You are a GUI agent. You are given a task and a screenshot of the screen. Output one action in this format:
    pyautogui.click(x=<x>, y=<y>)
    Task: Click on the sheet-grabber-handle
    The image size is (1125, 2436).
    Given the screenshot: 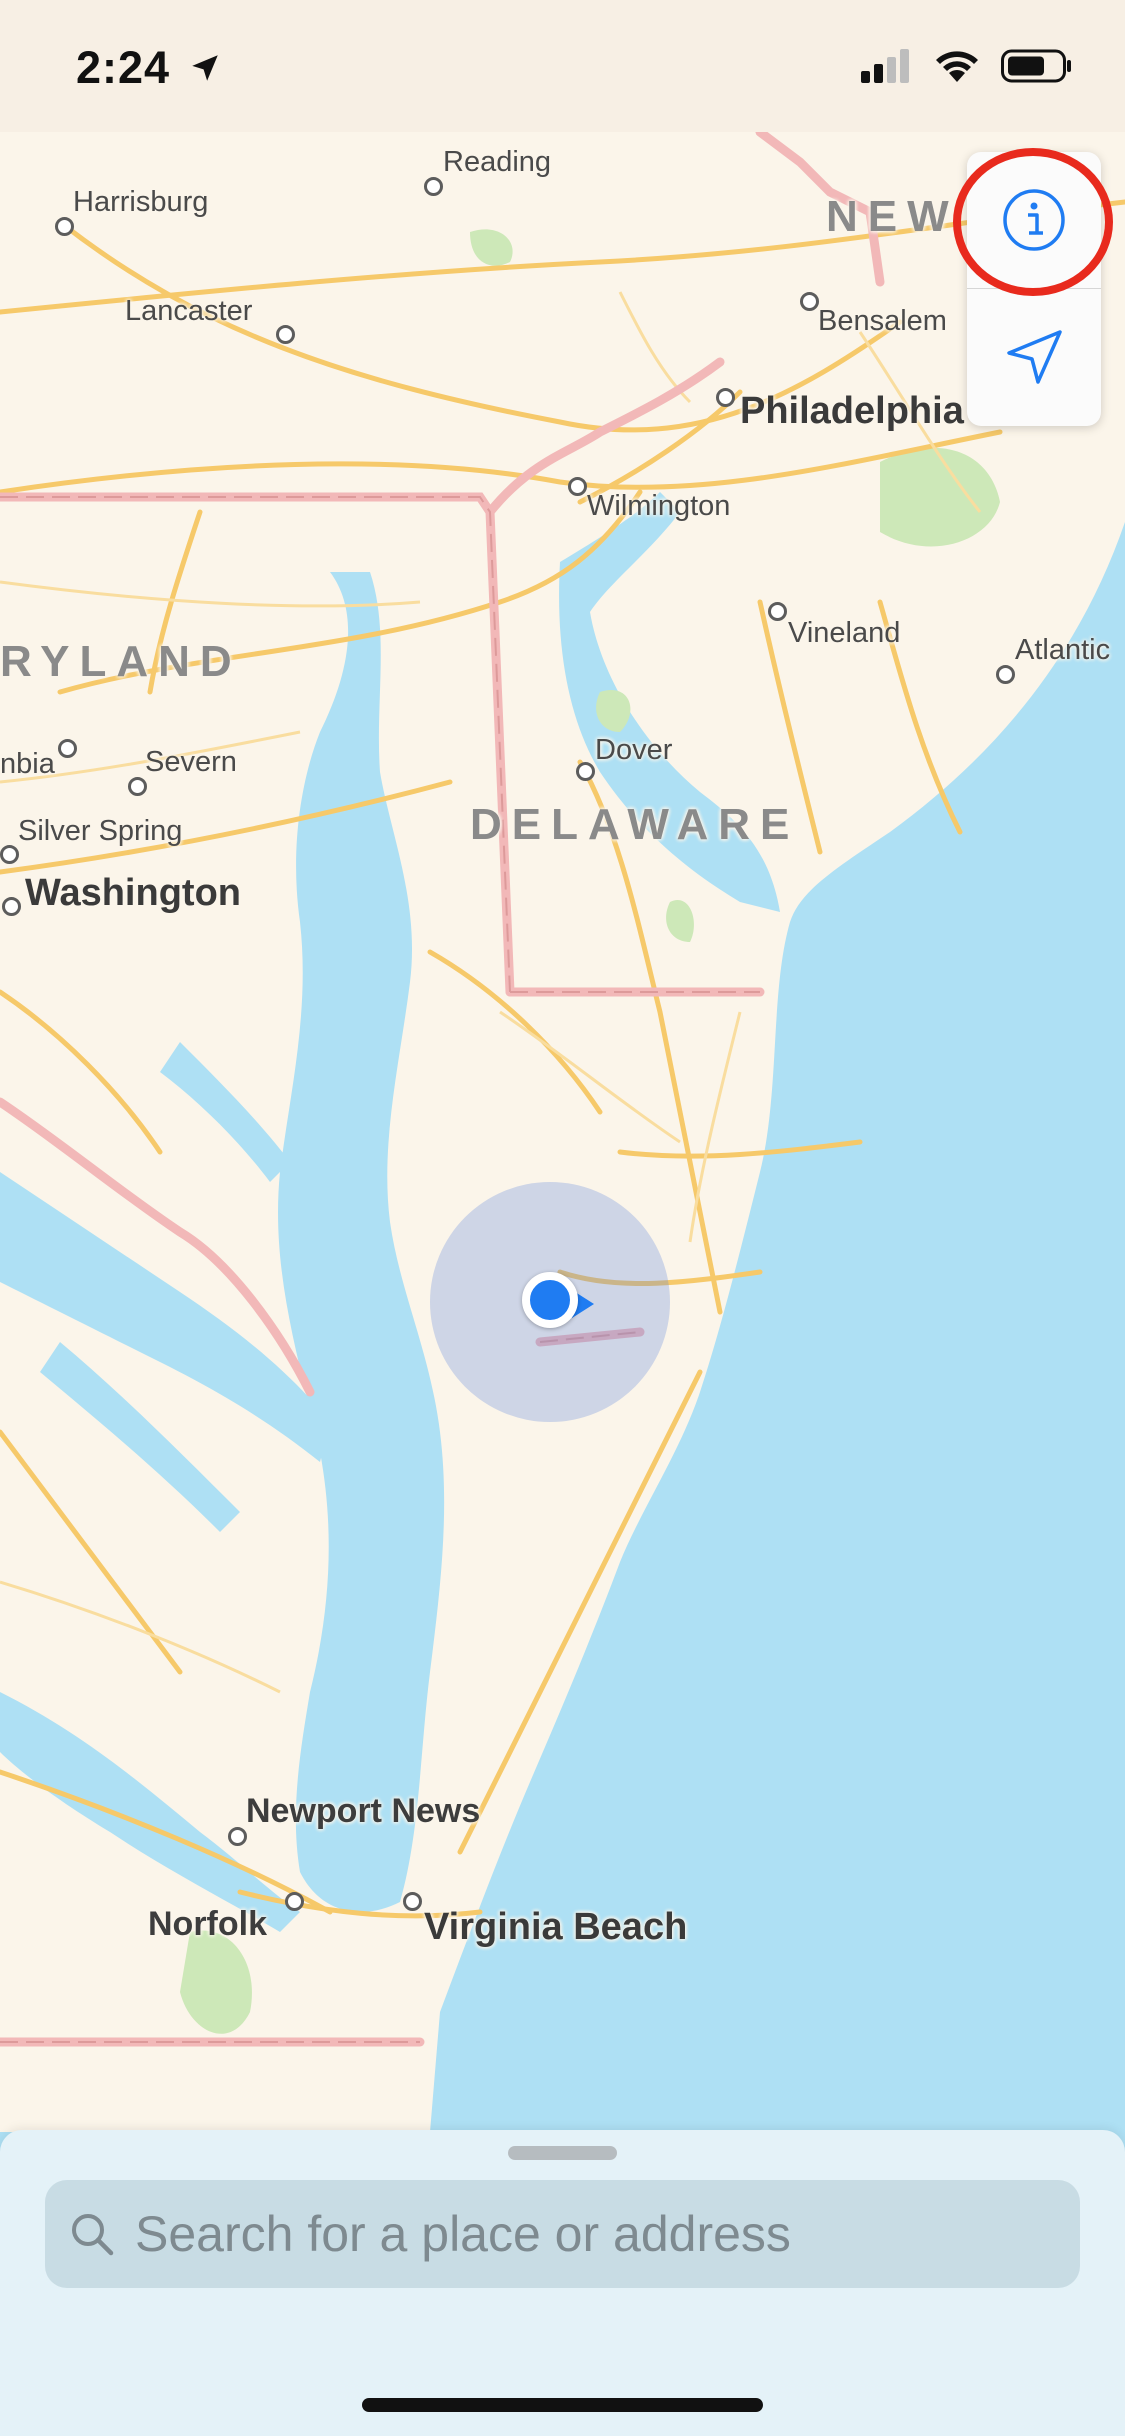 What is the action you would take?
    pyautogui.click(x=562, y=2153)
    